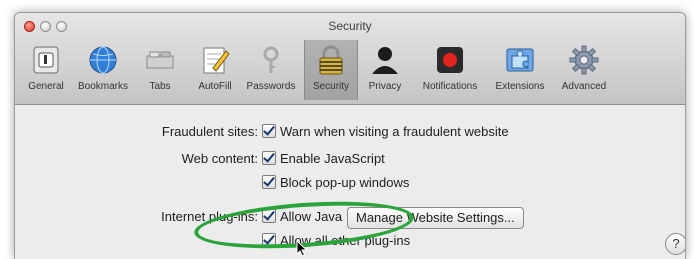  I want to click on padlock-icon, so click(331, 60).